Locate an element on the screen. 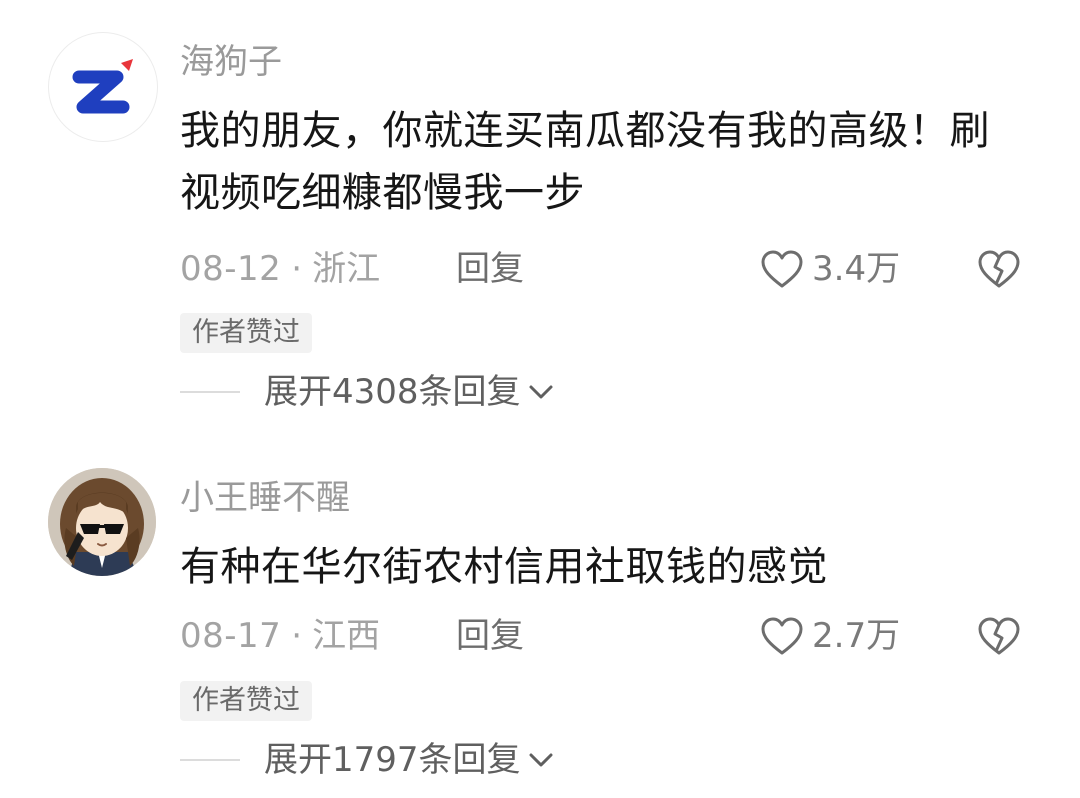 This screenshot has width=1080, height=798. like-count: 3.4万 is located at coordinates (856, 269).